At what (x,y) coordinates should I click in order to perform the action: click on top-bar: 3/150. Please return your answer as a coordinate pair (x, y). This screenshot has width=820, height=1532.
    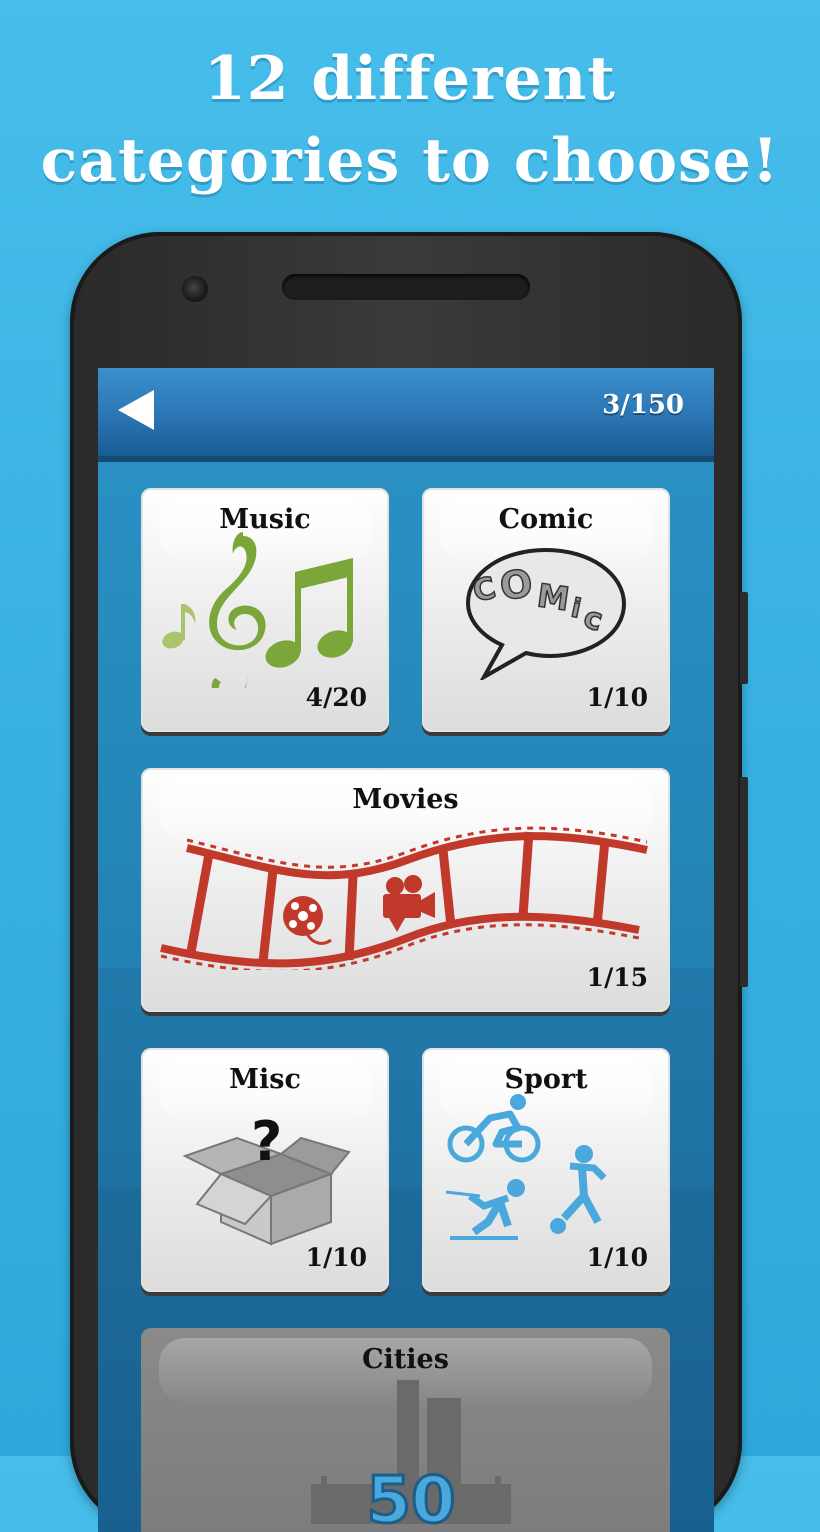
    Looking at the image, I should click on (406, 415).